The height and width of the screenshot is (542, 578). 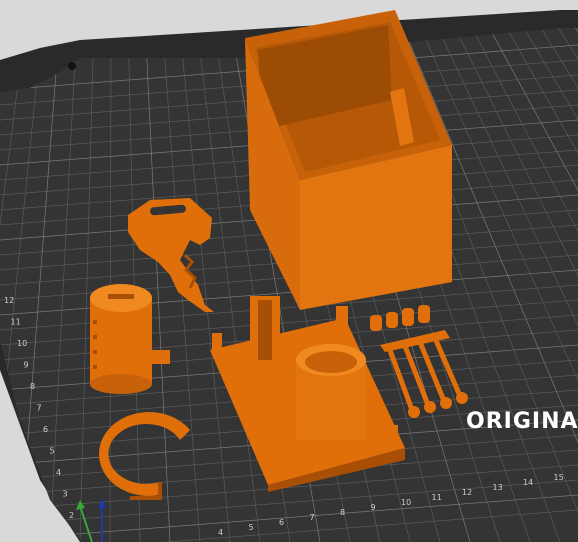 I want to click on left-tick-label: 10, so click(x=22, y=343).